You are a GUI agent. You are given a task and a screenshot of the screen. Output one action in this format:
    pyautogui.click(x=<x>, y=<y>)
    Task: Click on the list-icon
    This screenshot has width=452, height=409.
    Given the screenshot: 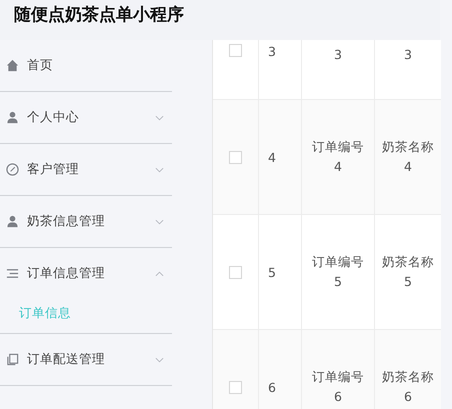 What is the action you would take?
    pyautogui.click(x=12, y=273)
    